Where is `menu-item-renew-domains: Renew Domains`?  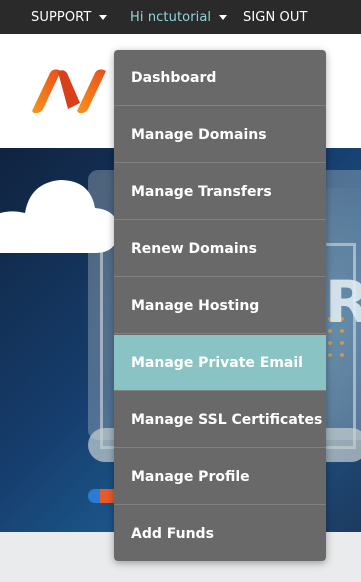
menu-item-renew-domains: Renew Domains is located at coordinates (220, 249).